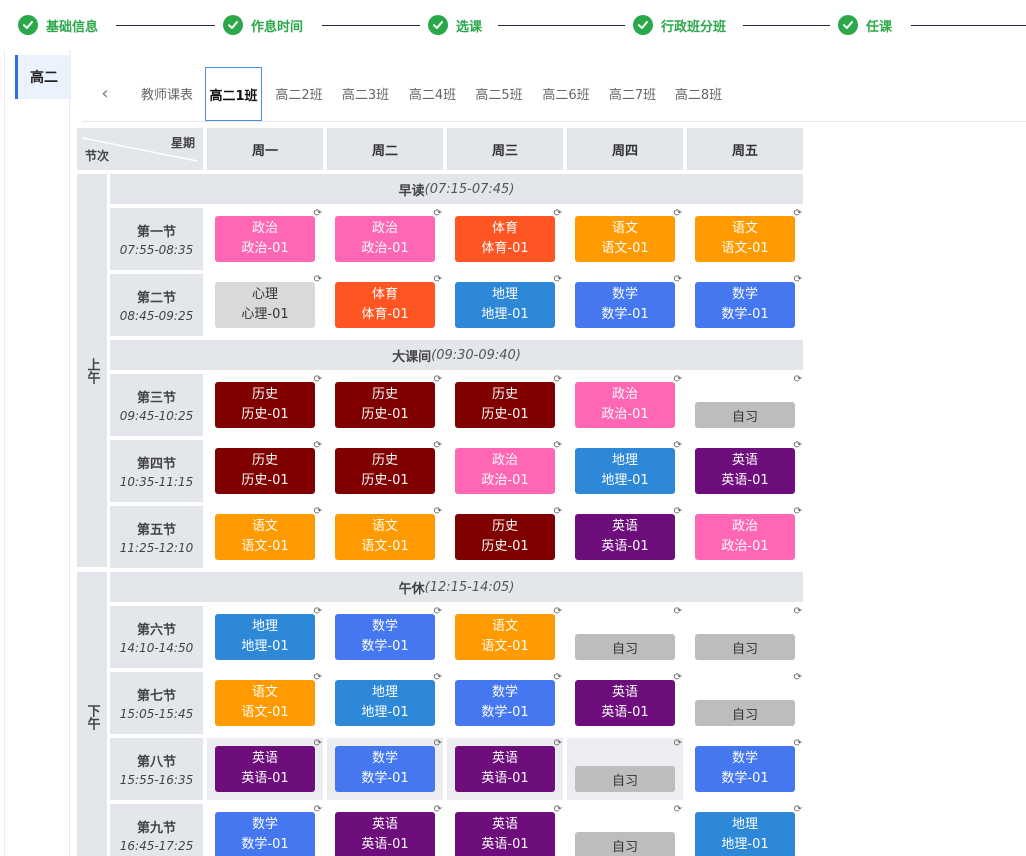 The image size is (1026, 856). What do you see at coordinates (745, 149) in the screenshot?
I see `day-header: 周五` at bounding box center [745, 149].